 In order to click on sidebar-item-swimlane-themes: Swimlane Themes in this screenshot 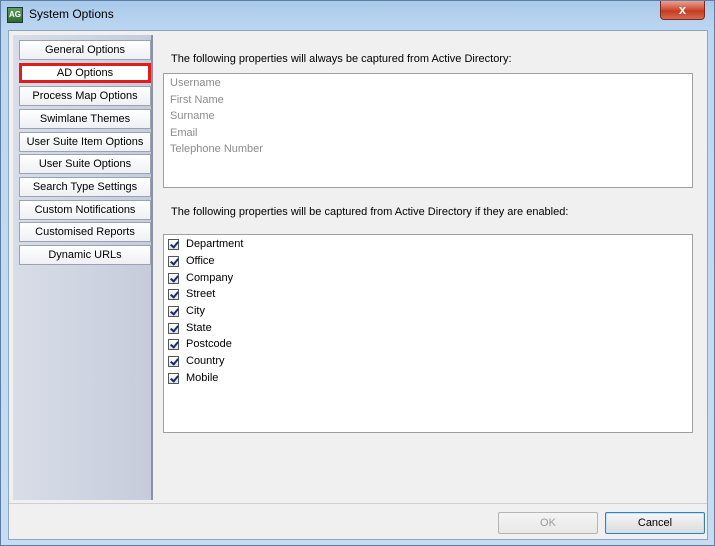, I will do `click(85, 119)`.